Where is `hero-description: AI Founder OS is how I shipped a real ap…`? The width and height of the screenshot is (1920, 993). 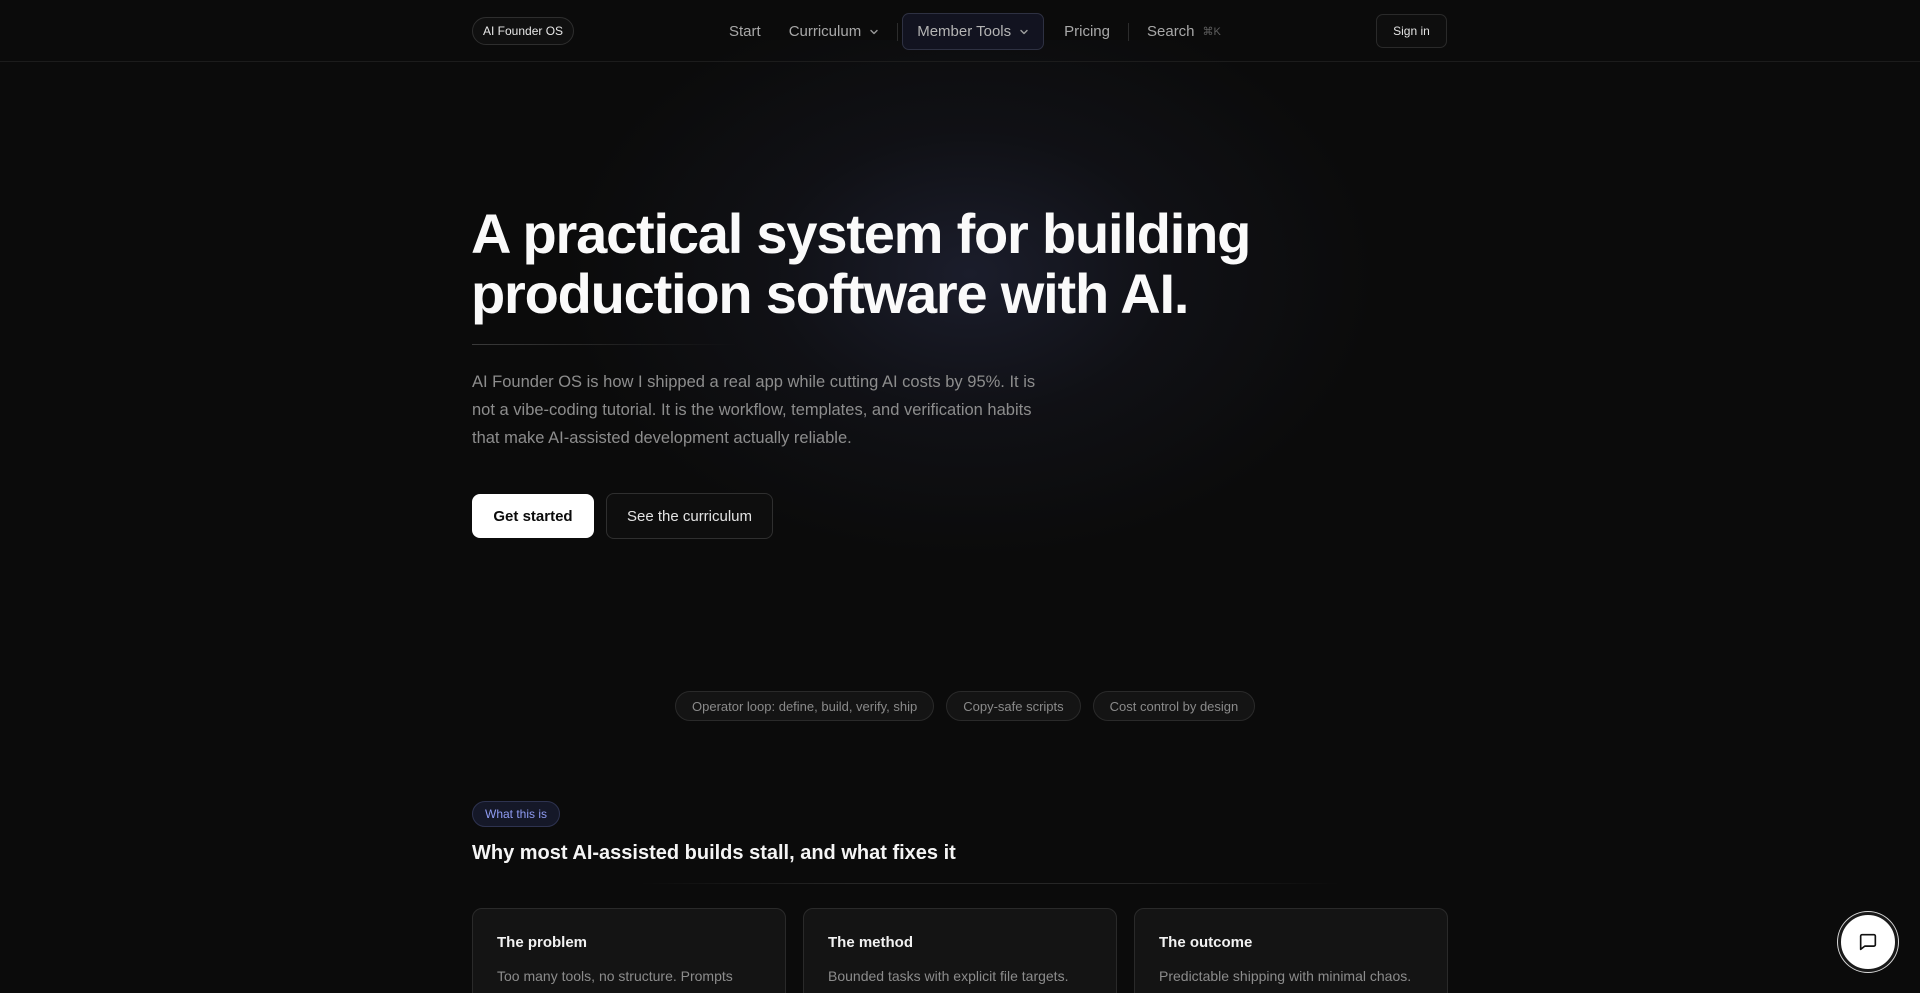 hero-description: AI Founder OS is how I shipped a real ap… is located at coordinates (754, 410).